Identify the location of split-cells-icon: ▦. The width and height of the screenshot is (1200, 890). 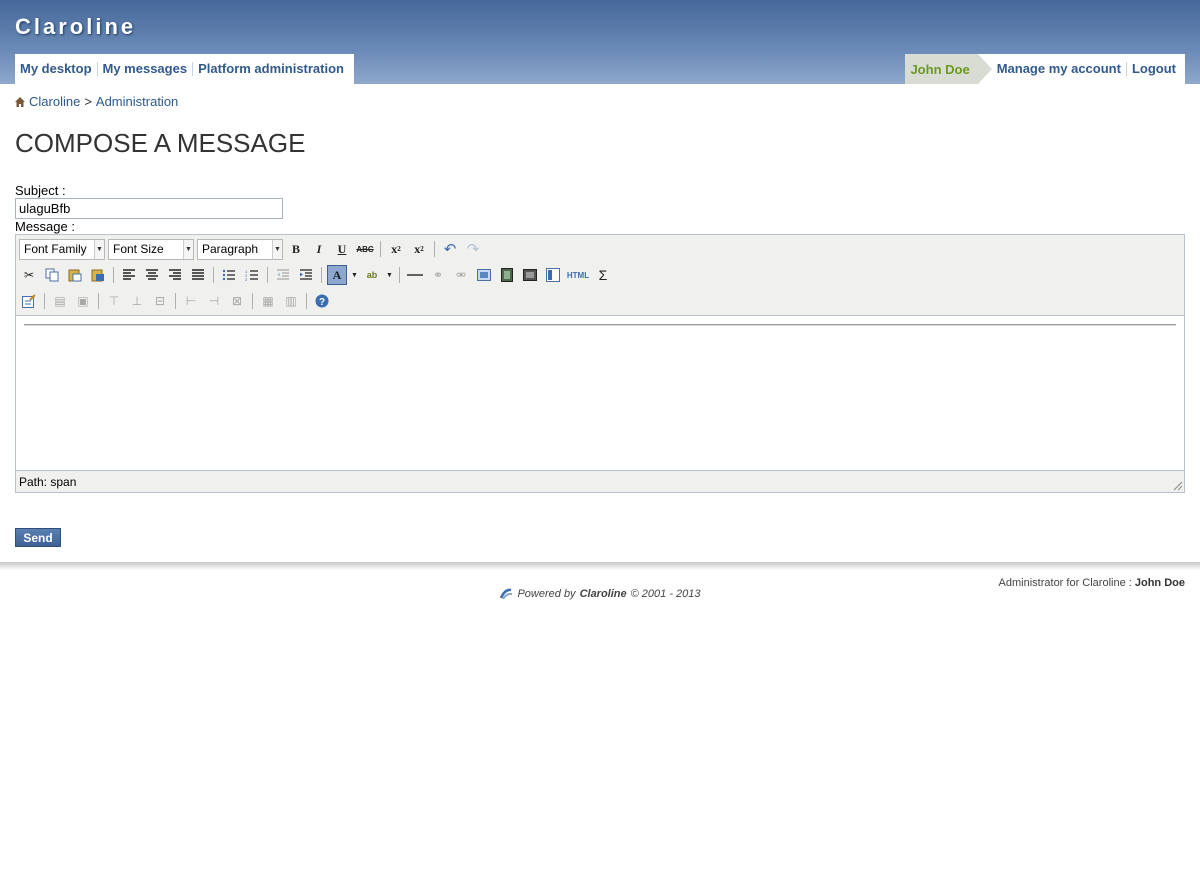
(268, 301).